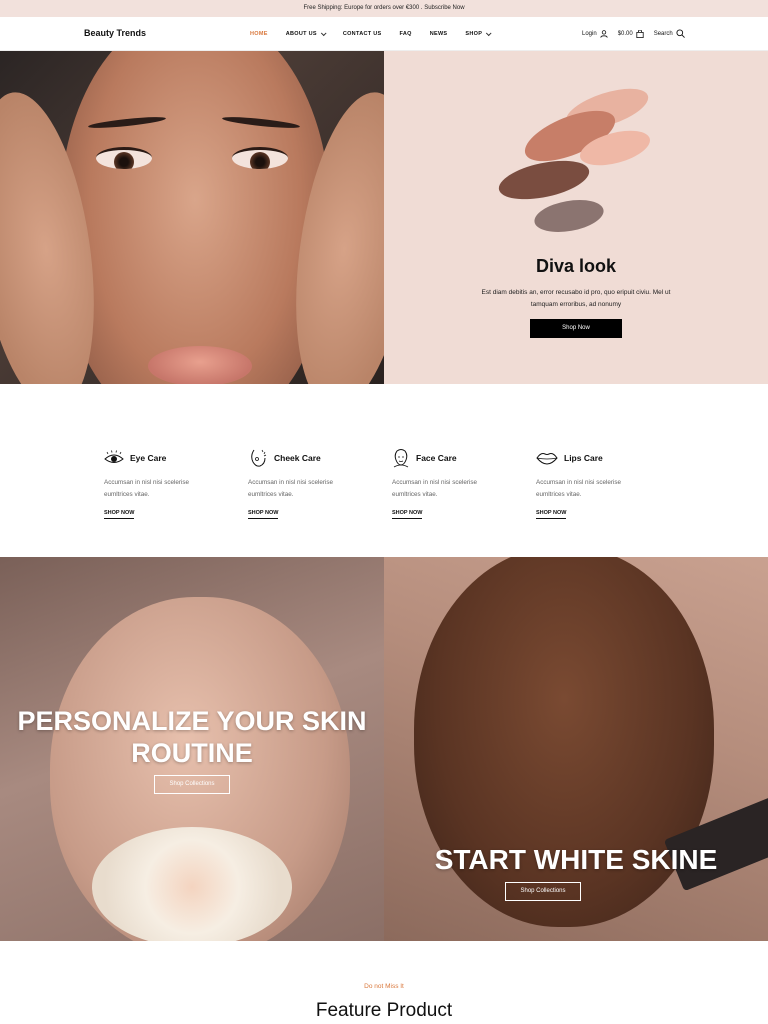 This screenshot has height=1024, width=768. I want to click on login-link: Login, so click(595, 33).